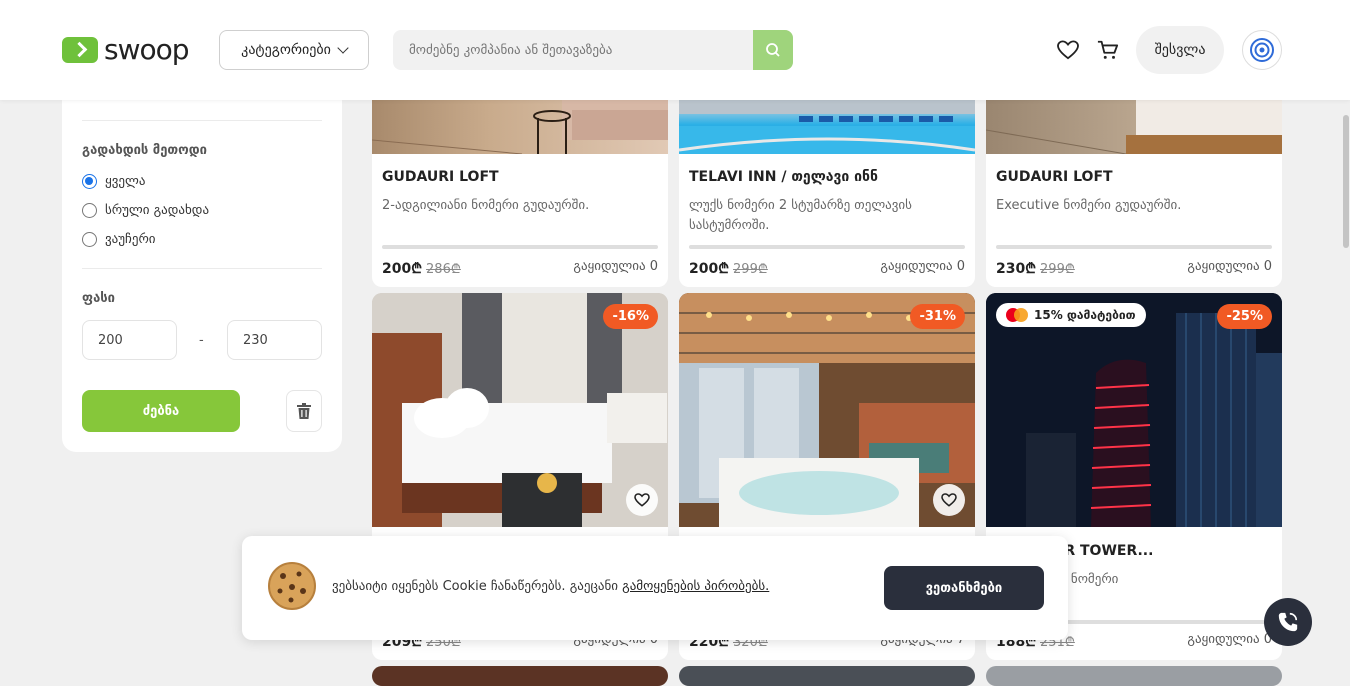 This screenshot has width=1350, height=686. I want to click on price-max-input: 230, so click(274, 340).